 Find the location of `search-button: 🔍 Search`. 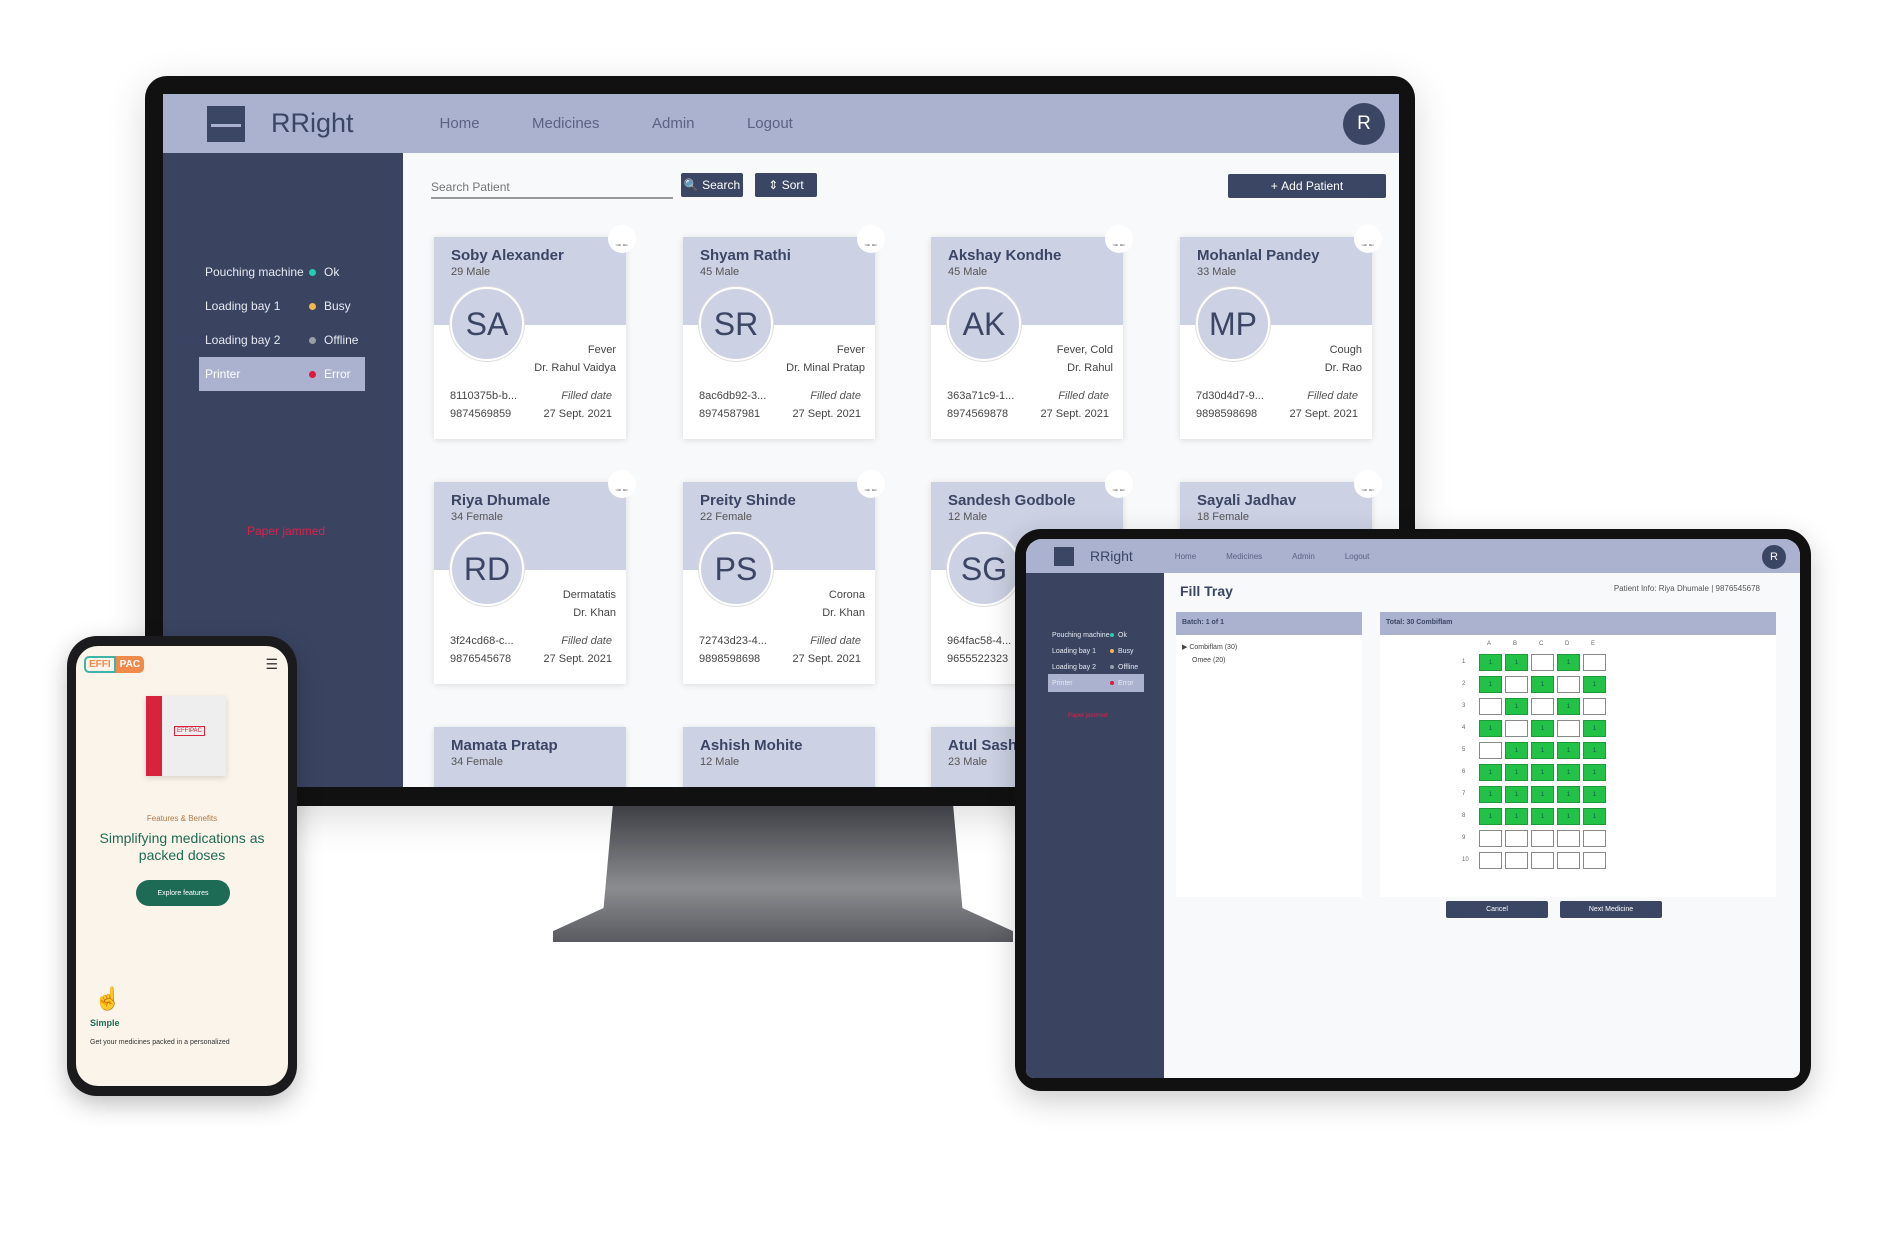

search-button: 🔍 Search is located at coordinates (712, 185).